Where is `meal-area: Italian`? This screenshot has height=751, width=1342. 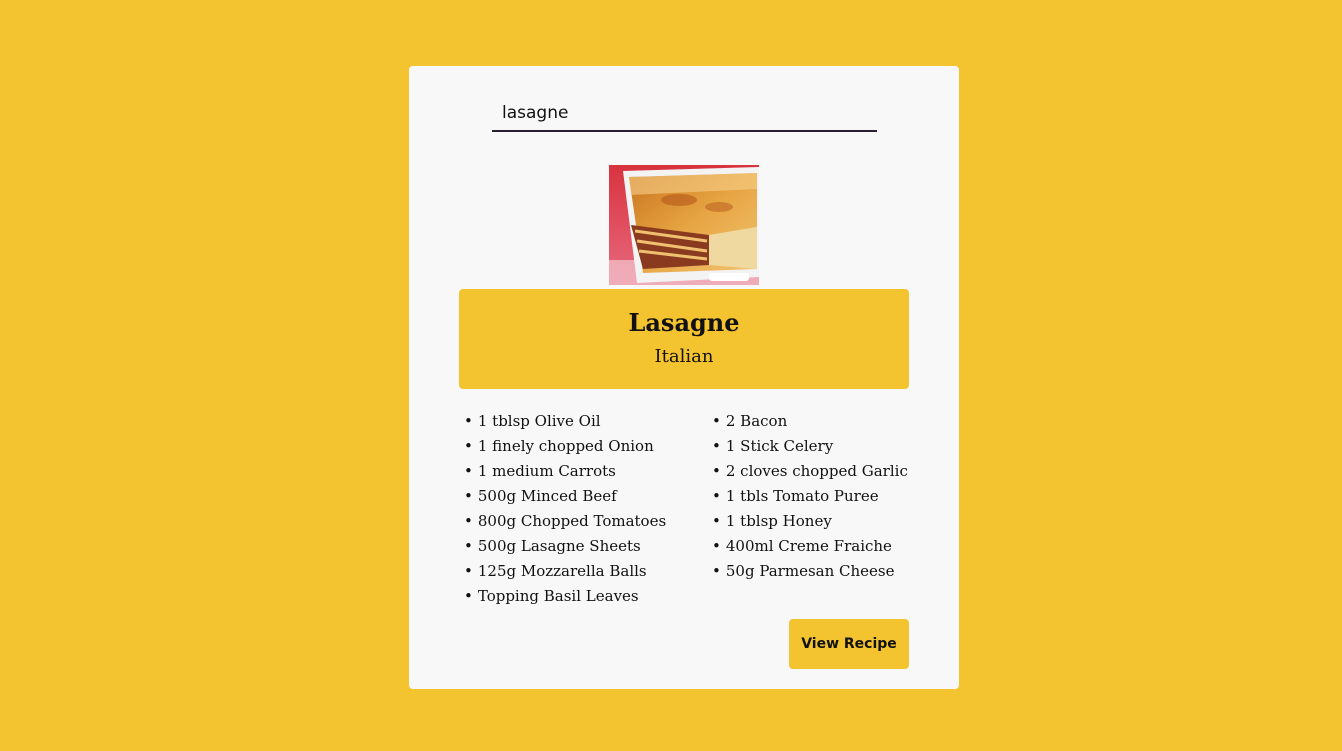 meal-area: Italian is located at coordinates (684, 356).